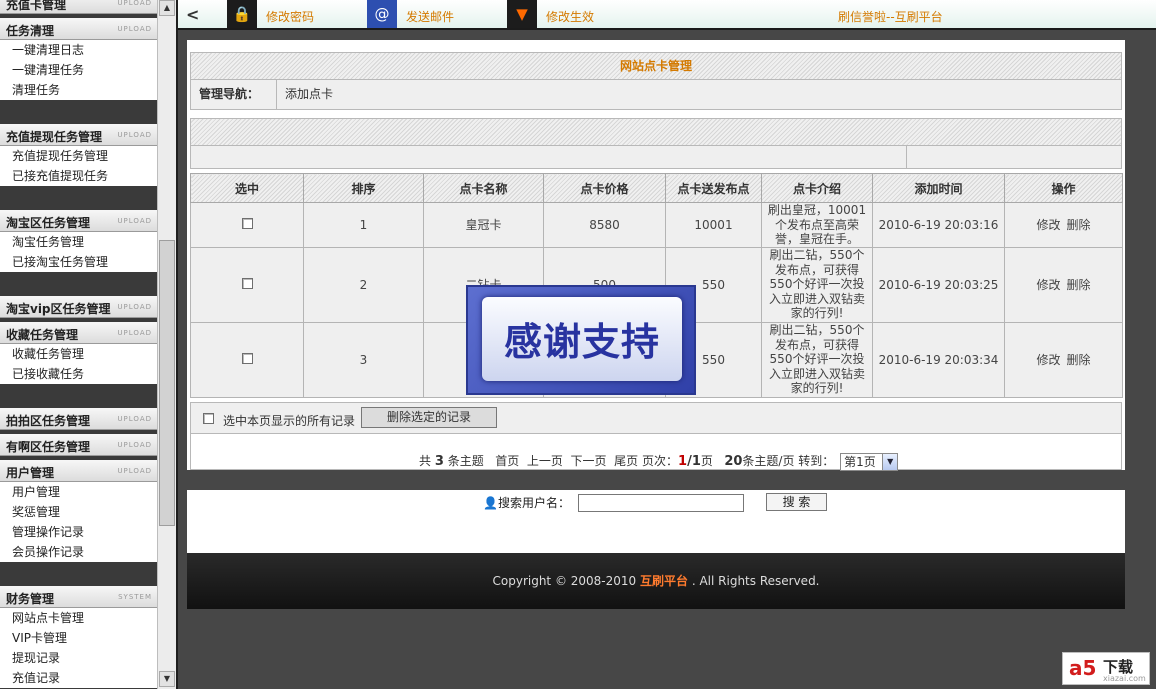 This screenshot has width=1156, height=689. Describe the element at coordinates (167, 679) in the screenshot. I see `scroll-down-button: ▼` at that location.